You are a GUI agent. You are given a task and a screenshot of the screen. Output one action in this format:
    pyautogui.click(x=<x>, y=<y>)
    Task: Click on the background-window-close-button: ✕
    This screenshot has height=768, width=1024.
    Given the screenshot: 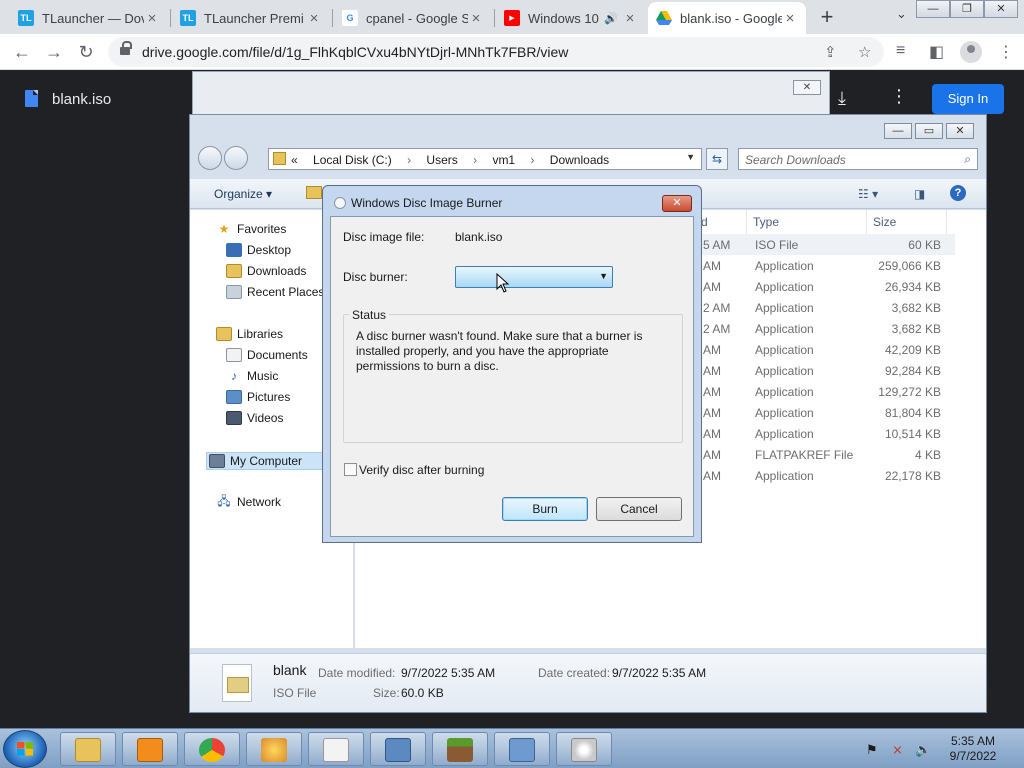 What is the action you would take?
    pyautogui.click(x=807, y=87)
    